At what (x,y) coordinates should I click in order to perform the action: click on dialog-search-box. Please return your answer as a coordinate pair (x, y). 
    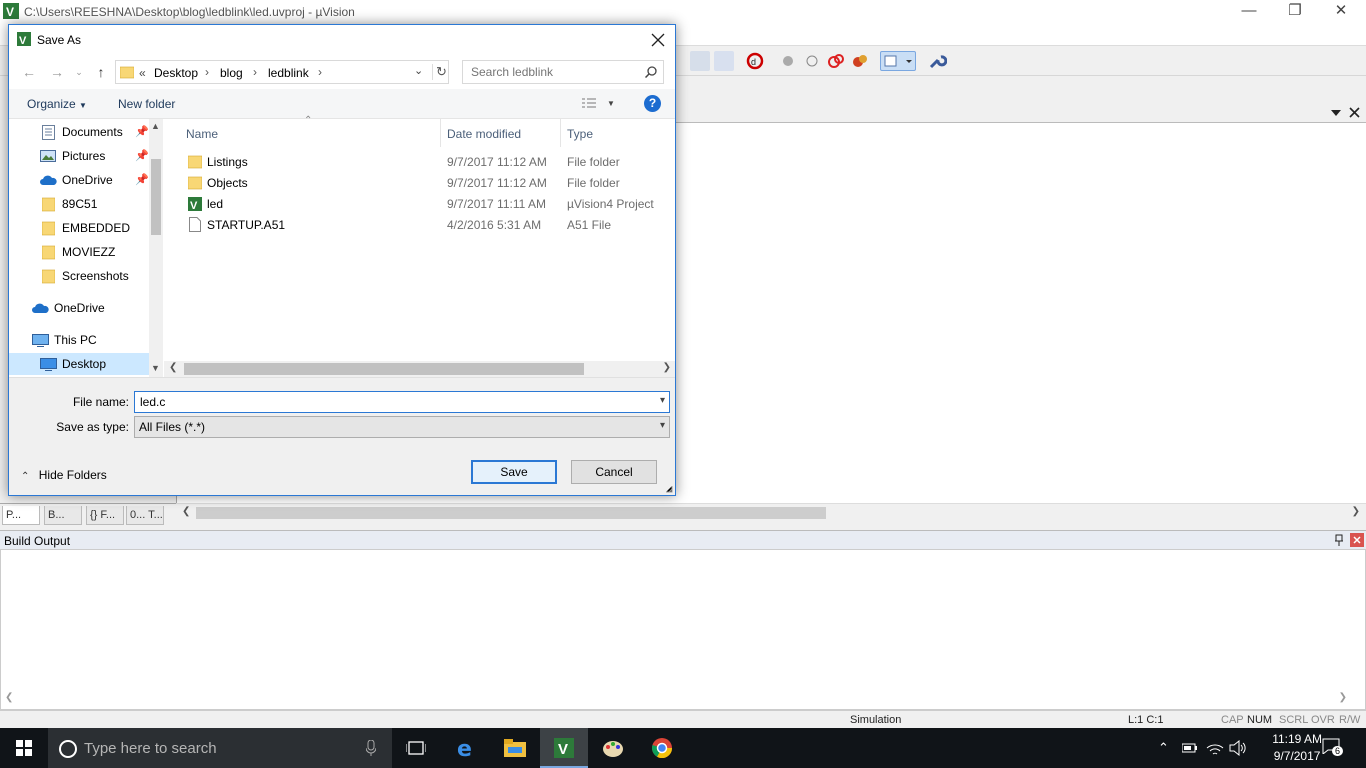
    Looking at the image, I should click on (563, 72).